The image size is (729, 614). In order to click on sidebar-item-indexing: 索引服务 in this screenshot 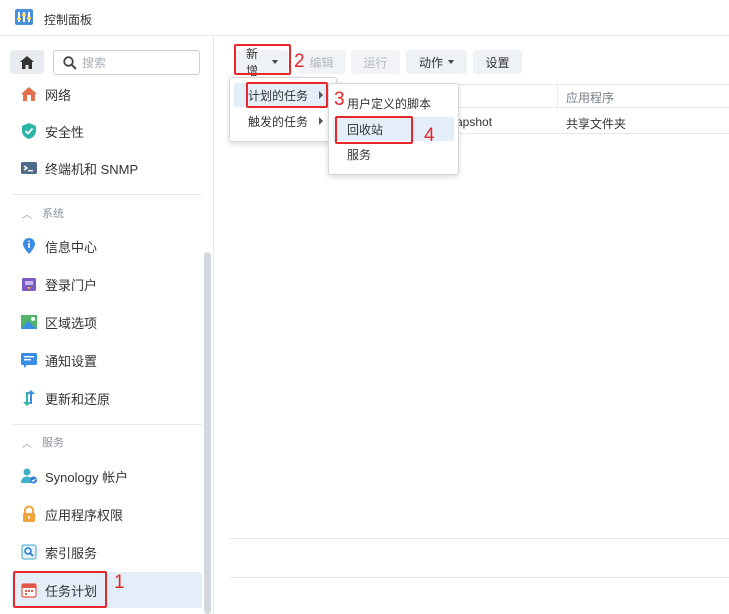, I will do `click(107, 552)`.